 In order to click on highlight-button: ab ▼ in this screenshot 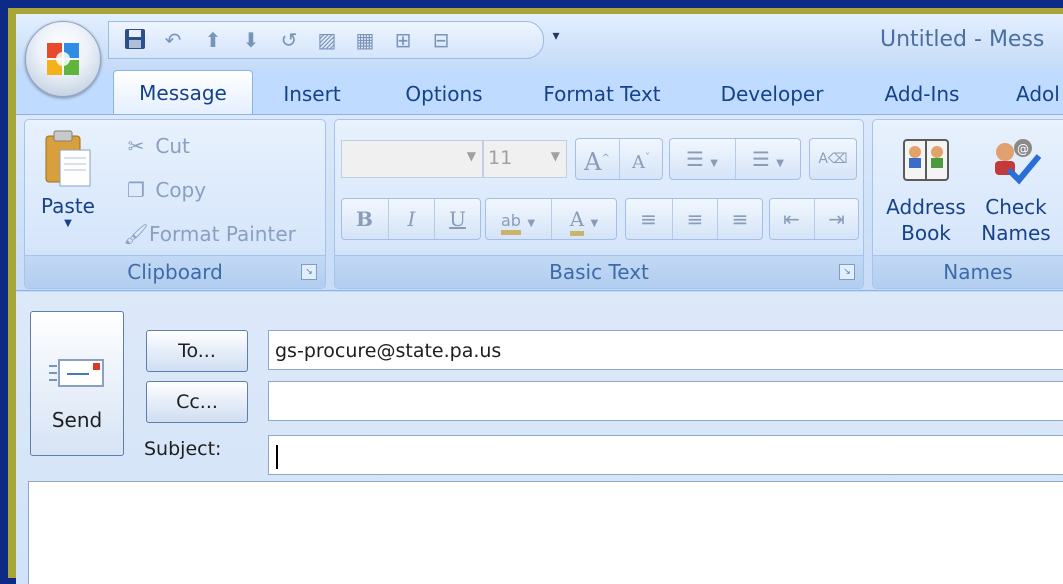, I will do `click(518, 219)`.